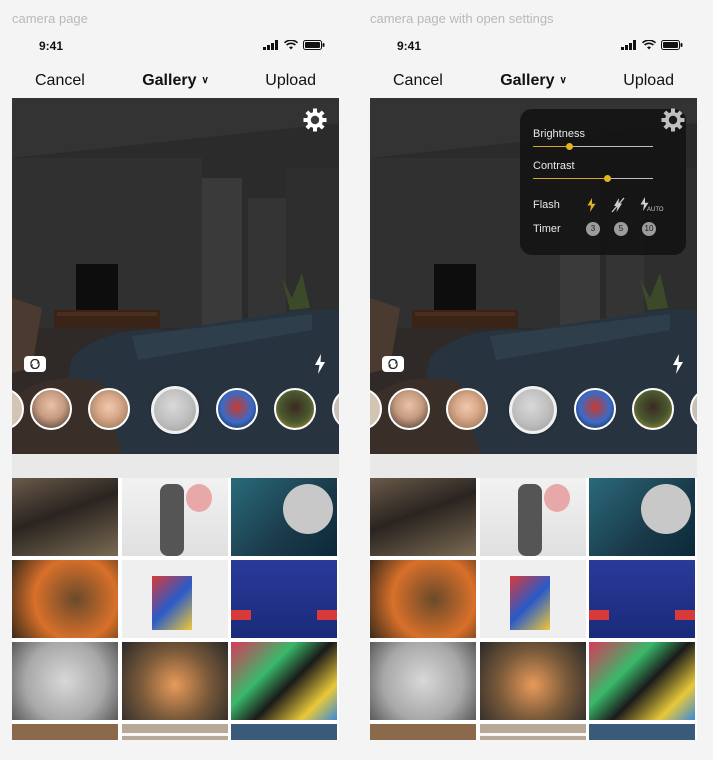  What do you see at coordinates (591, 205) in the screenshot?
I see `flash-on-icon` at bounding box center [591, 205].